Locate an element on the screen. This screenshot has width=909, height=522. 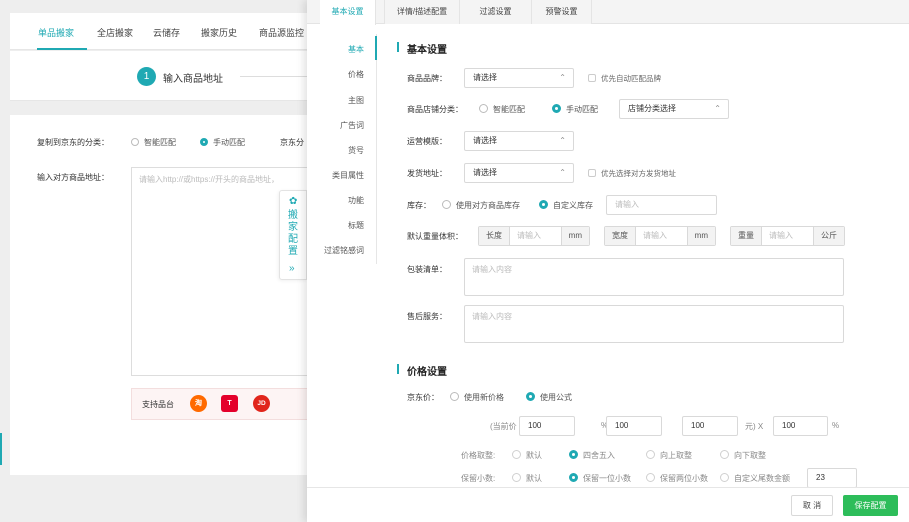
supported-platforms: 支持品台 淘 T JD is located at coordinates (221, 404).